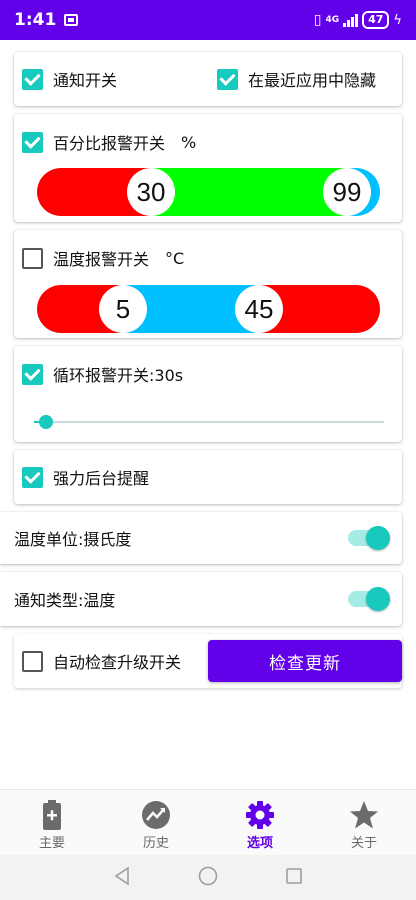 The width and height of the screenshot is (416, 900). What do you see at coordinates (259, 309) in the screenshot?
I see `temp-high-knob: 45` at bounding box center [259, 309].